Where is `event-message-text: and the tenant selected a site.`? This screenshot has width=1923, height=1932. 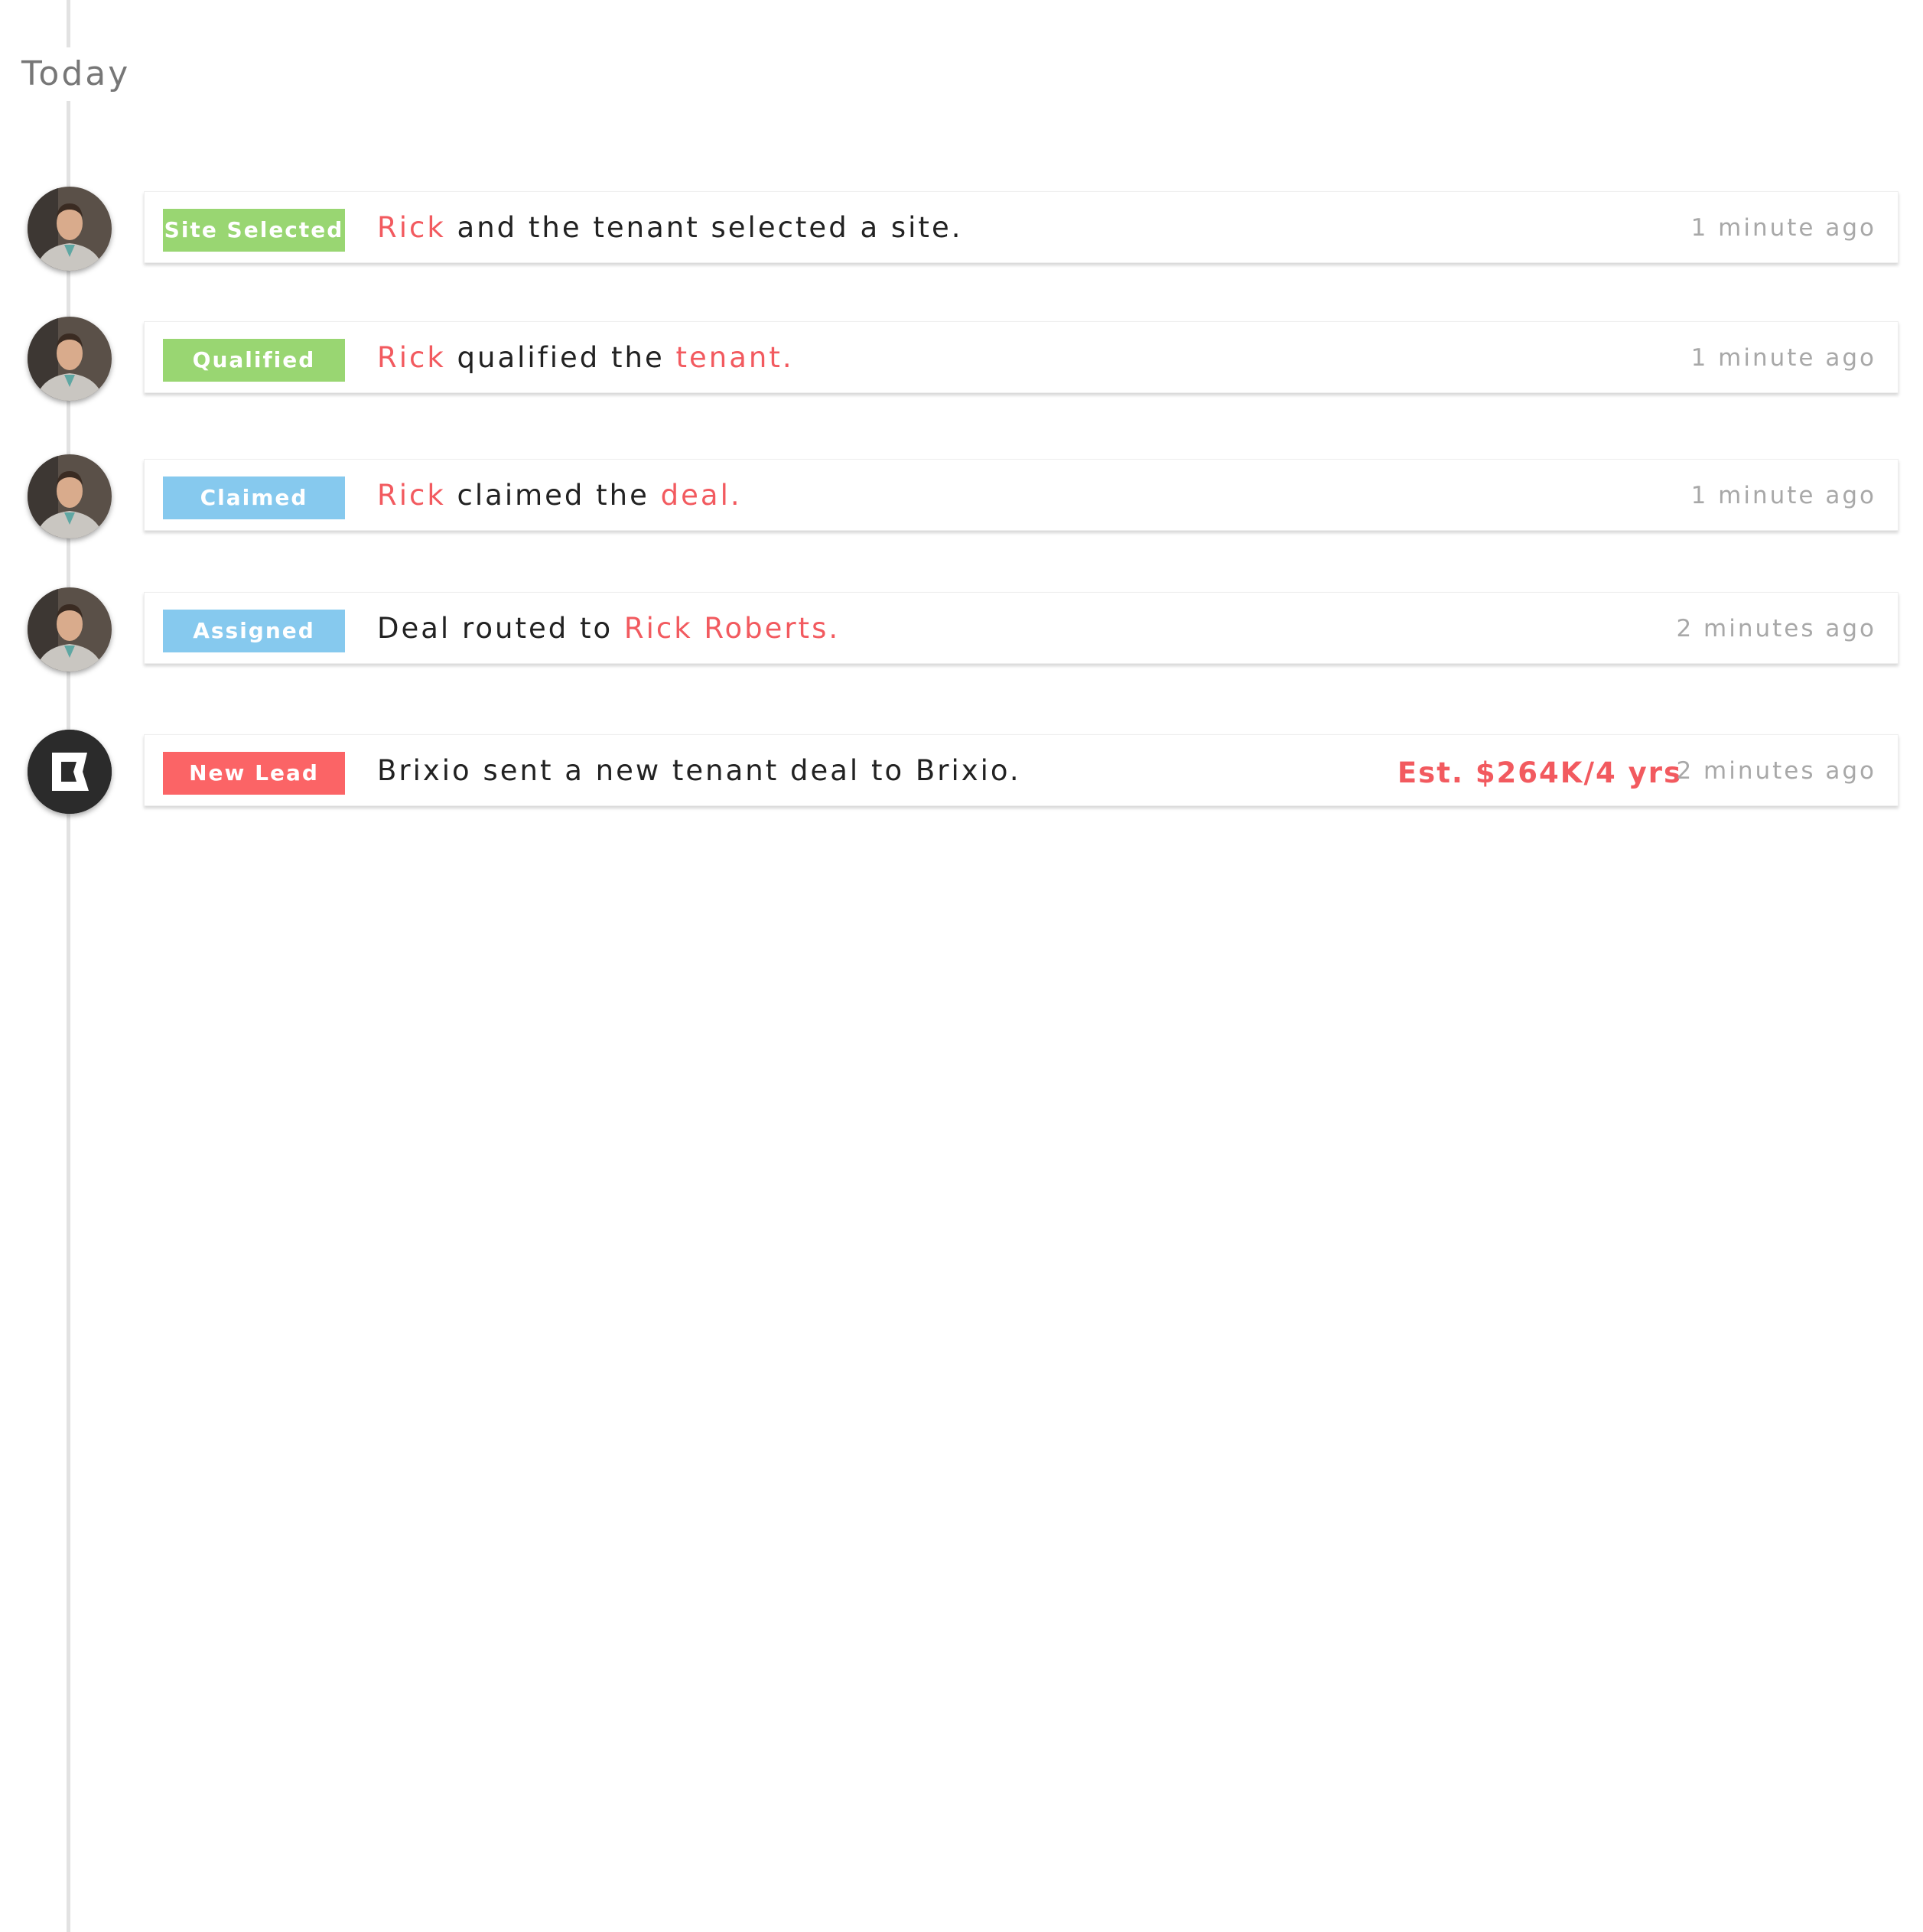 event-message-text: and the tenant selected a site. is located at coordinates (704, 227).